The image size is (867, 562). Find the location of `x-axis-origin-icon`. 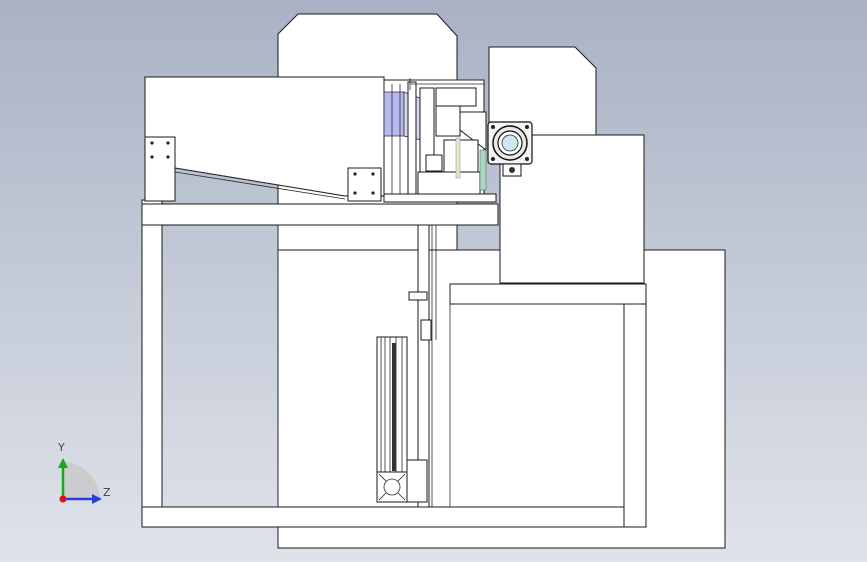

x-axis-origin-icon is located at coordinates (63, 499).